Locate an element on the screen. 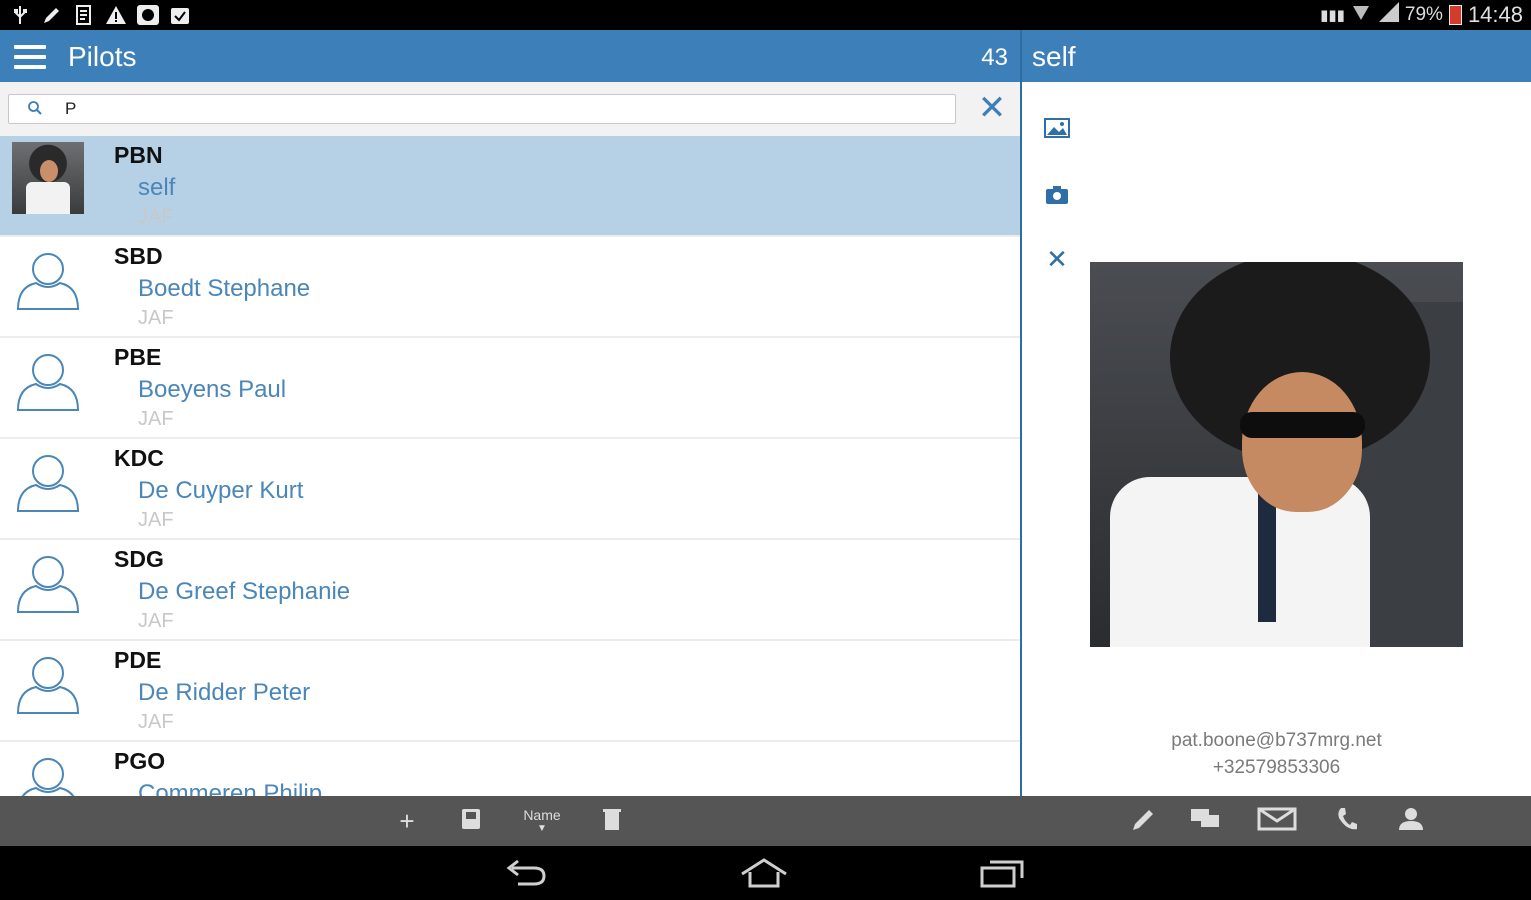 The image size is (1531, 900). navigation-bar is located at coordinates (765, 873).